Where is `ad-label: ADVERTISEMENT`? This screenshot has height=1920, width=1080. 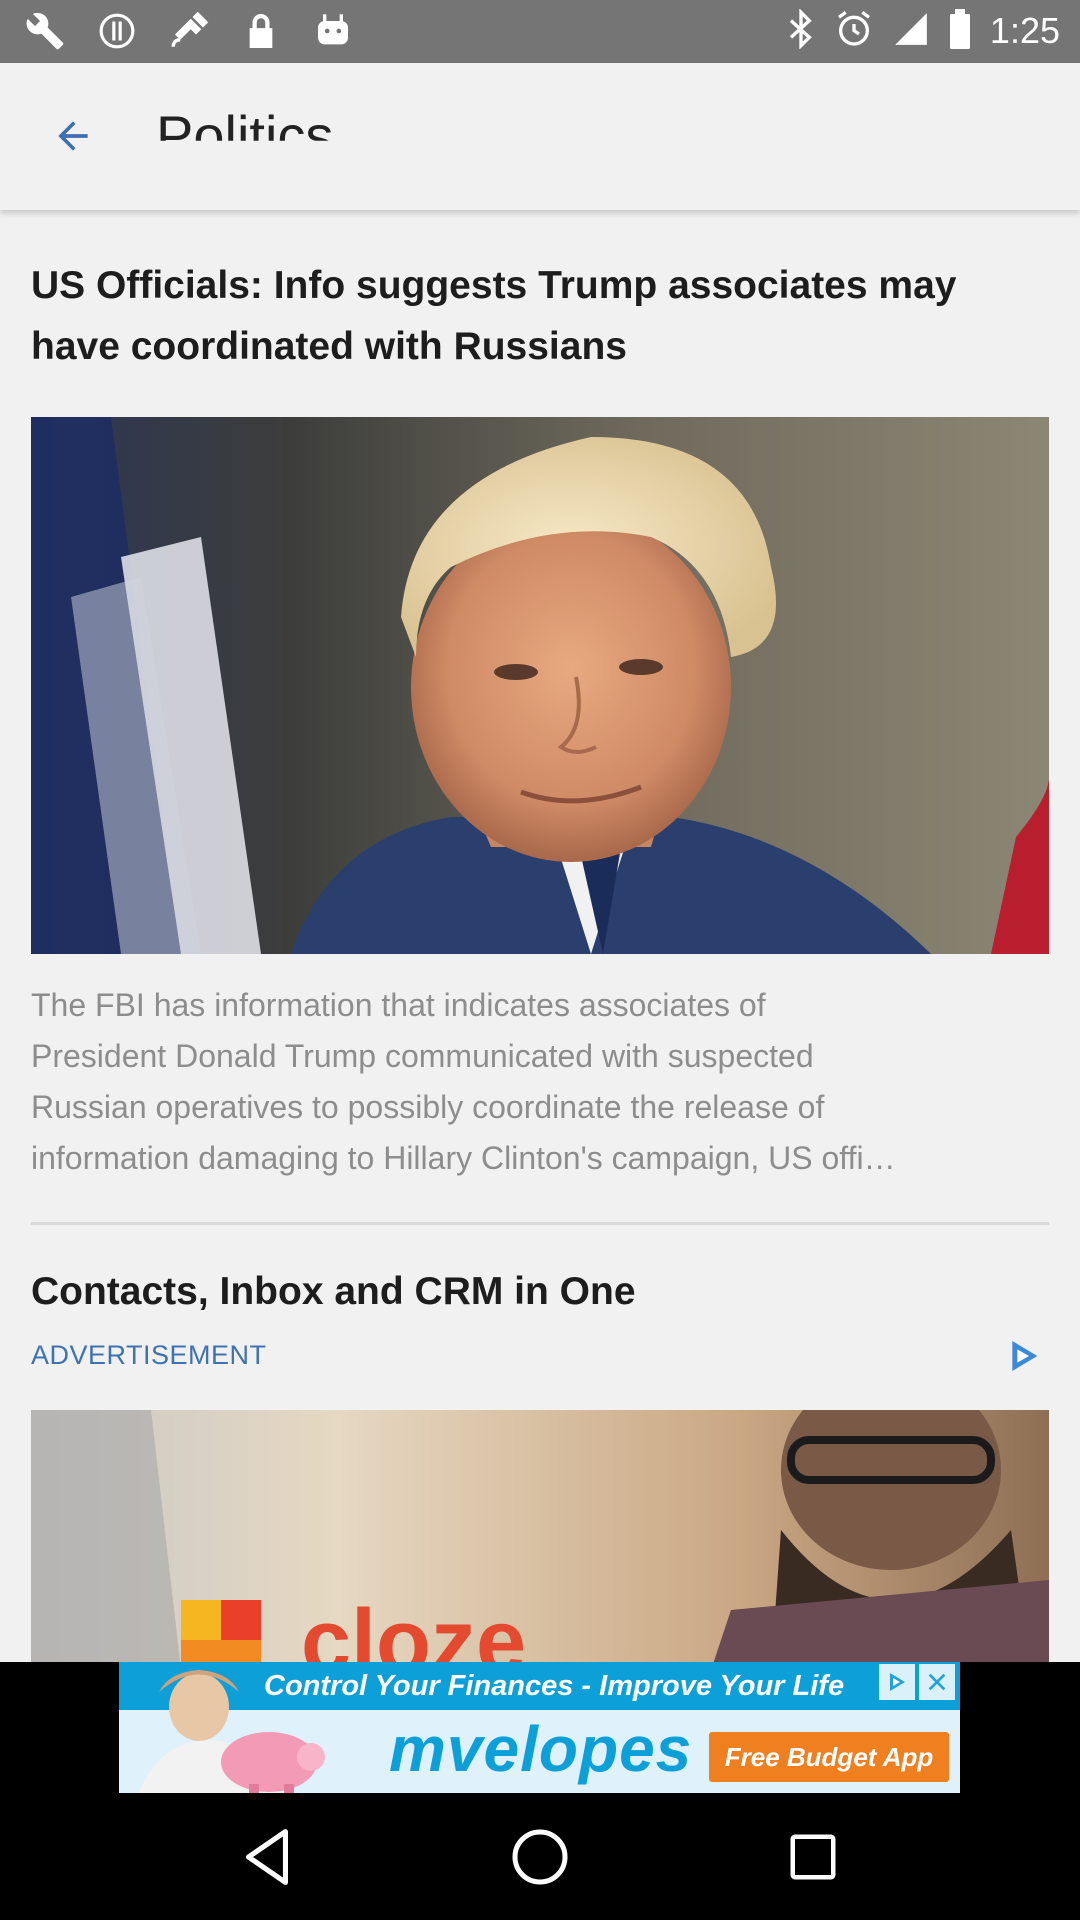
ad-label: ADVERTISEMENT is located at coordinates (149, 1355).